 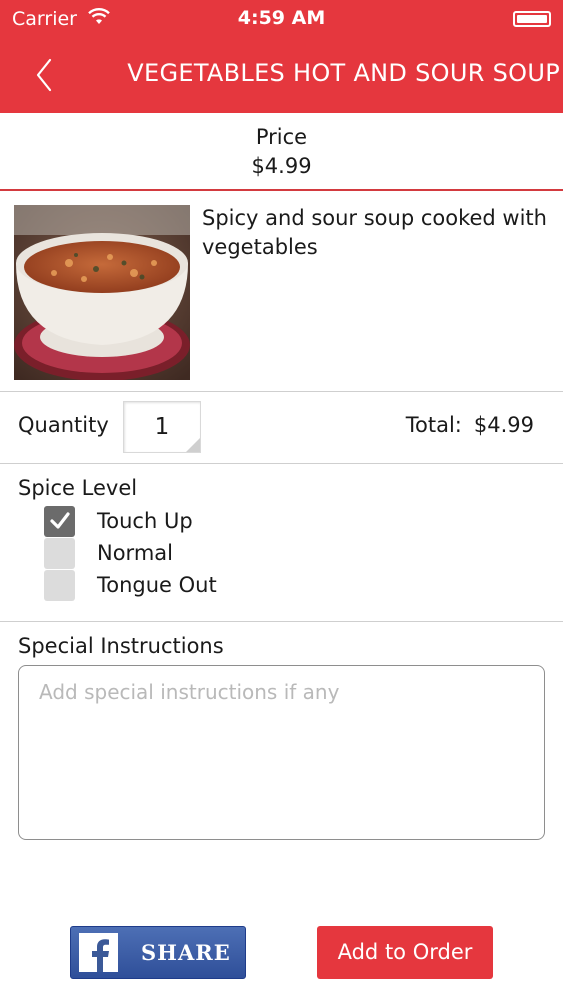 I want to click on total-value: $4.99, so click(x=503, y=425).